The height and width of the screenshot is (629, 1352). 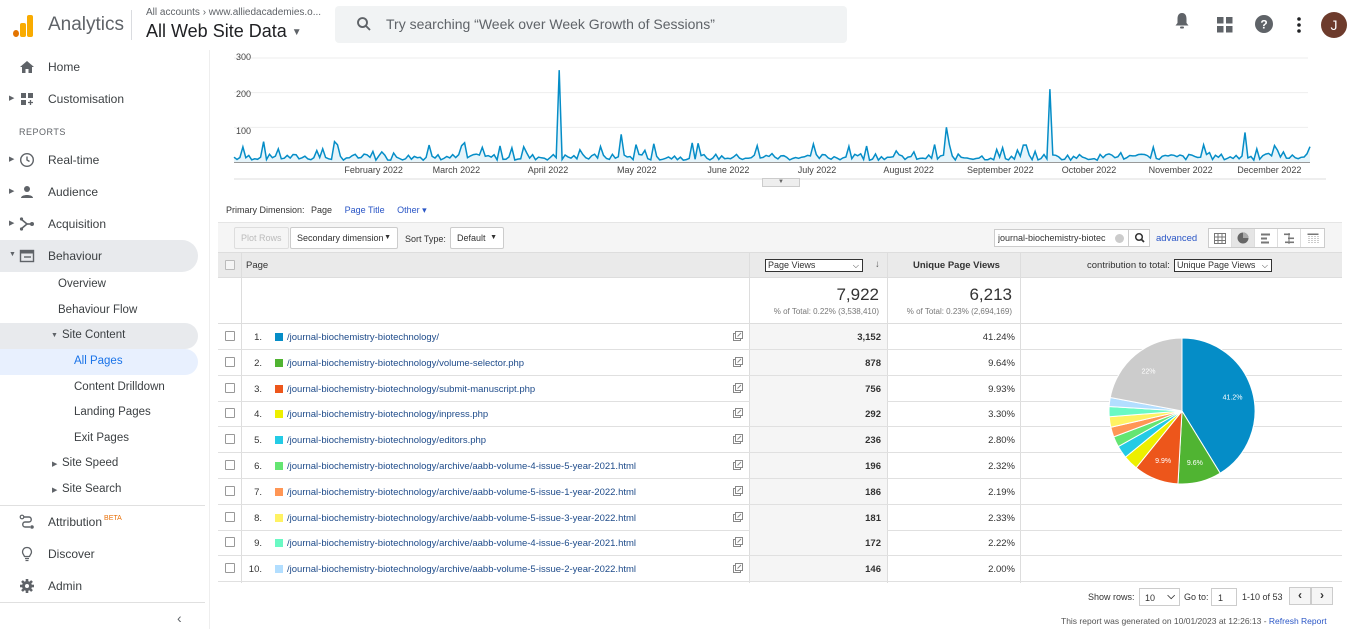 What do you see at coordinates (1176, 238) in the screenshot?
I see `advanced-filter-link: advanced` at bounding box center [1176, 238].